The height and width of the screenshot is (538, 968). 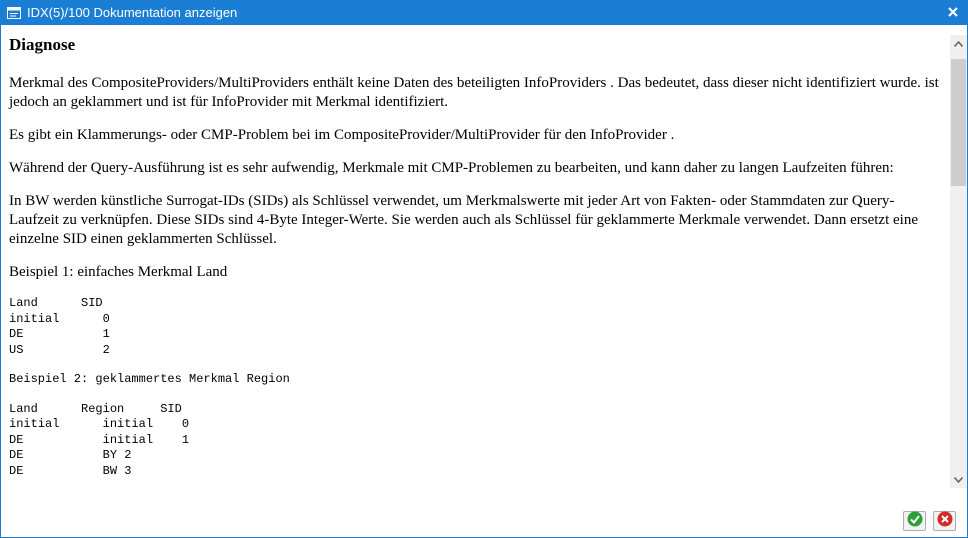 What do you see at coordinates (484, 12) in the screenshot?
I see `title-bar: IDX(5)/100 Dokumentation anzeigen` at bounding box center [484, 12].